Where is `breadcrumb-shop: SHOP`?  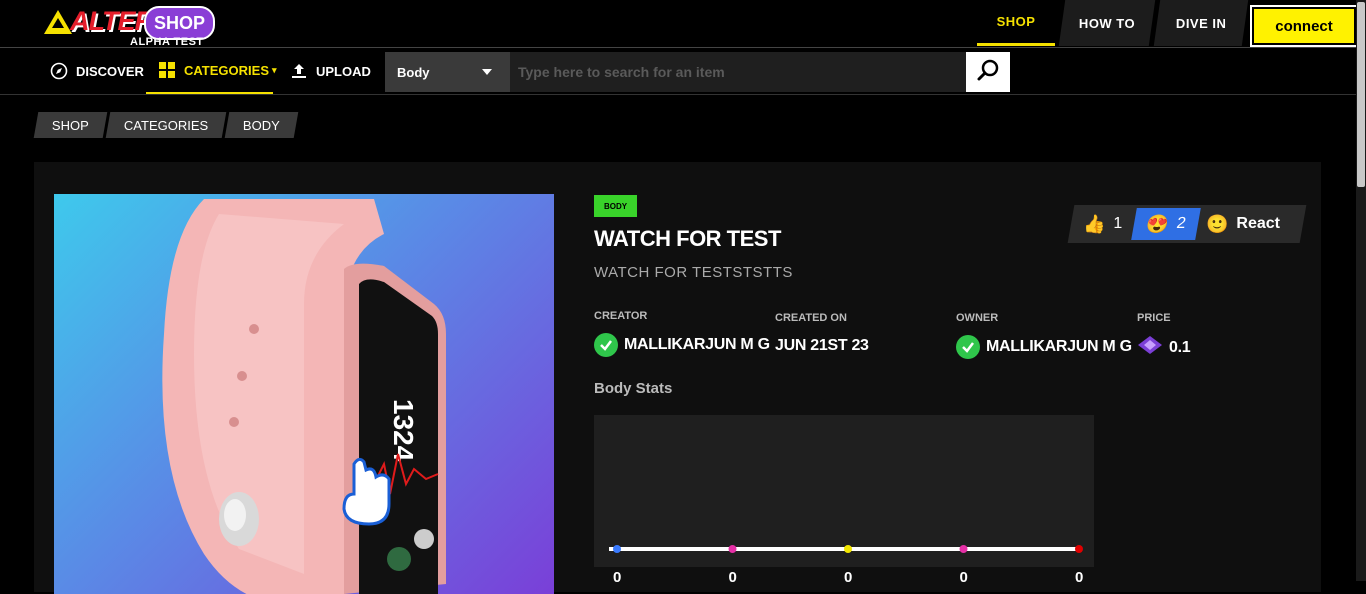 breadcrumb-shop: SHOP is located at coordinates (70, 125).